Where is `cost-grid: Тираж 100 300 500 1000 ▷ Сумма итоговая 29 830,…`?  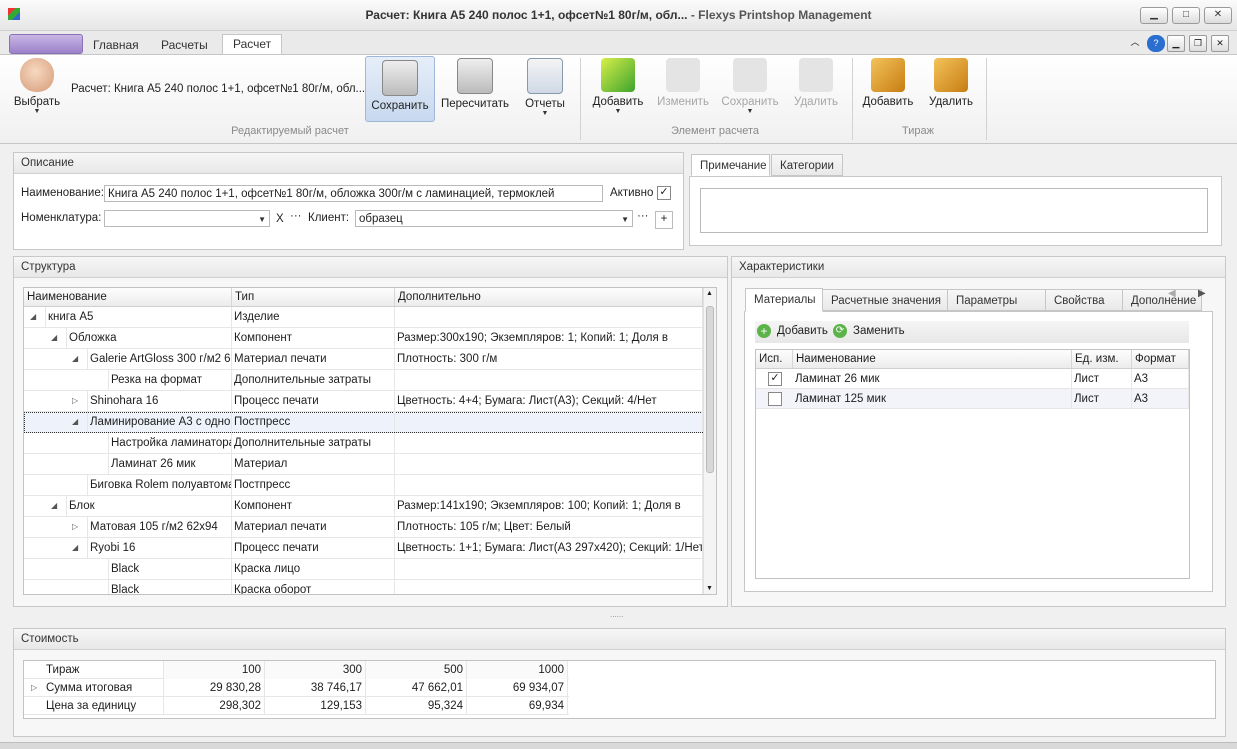
cost-grid: Тираж 100 300 500 1000 ▷ Сумма итоговая 29 830,… is located at coordinates (619, 689).